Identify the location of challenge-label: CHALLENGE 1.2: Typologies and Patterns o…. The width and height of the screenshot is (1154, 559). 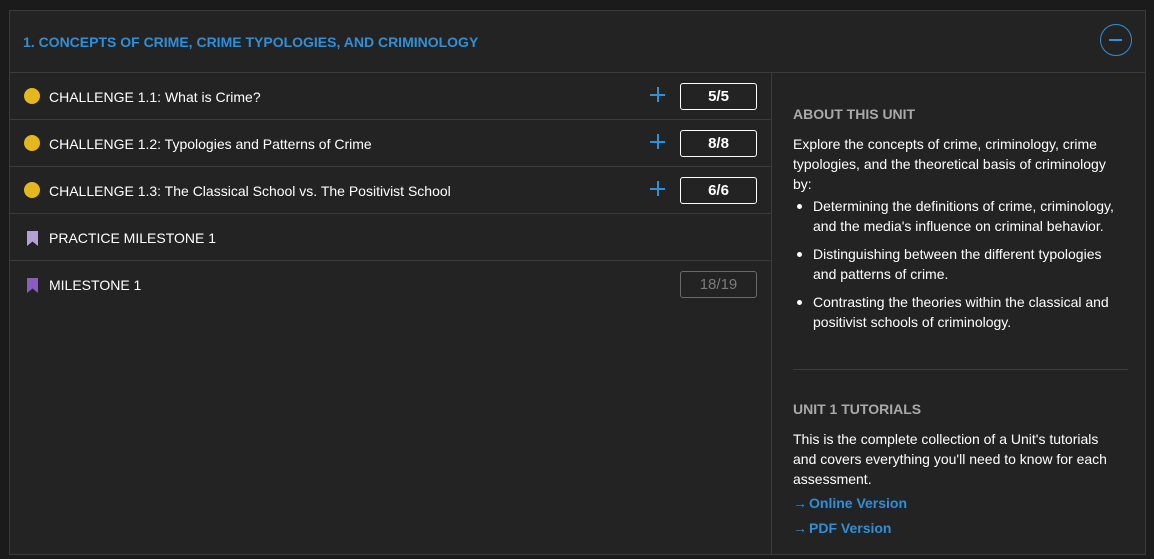
(210, 144).